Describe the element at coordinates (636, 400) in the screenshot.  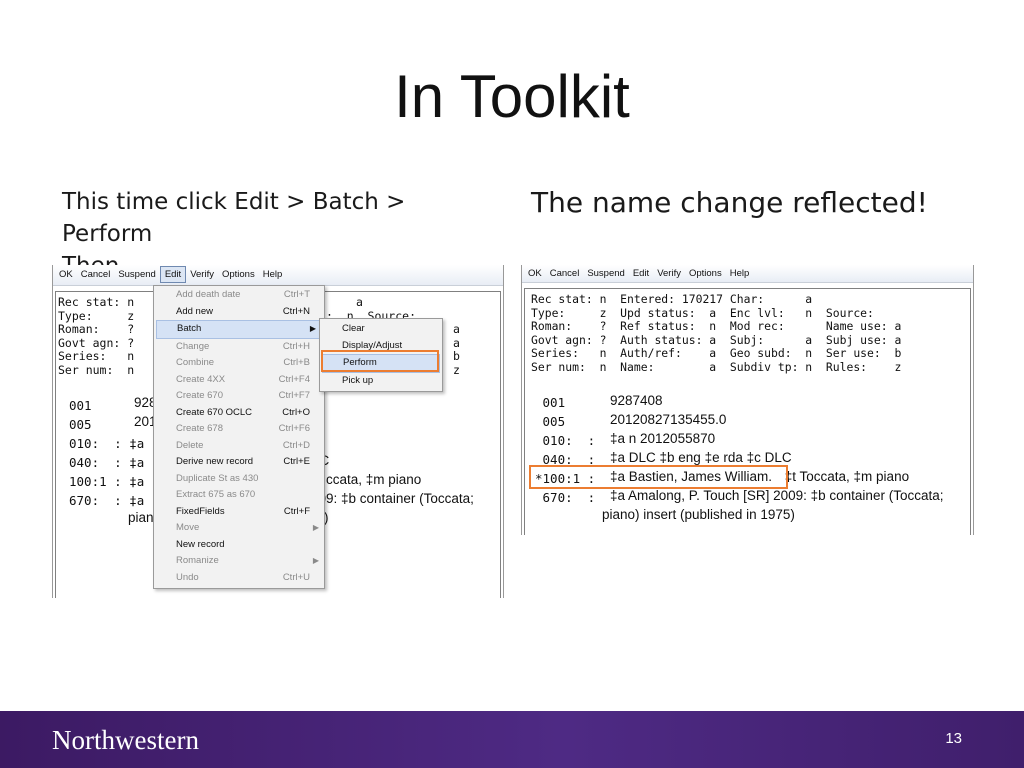
I see `field-value: 9287408` at that location.